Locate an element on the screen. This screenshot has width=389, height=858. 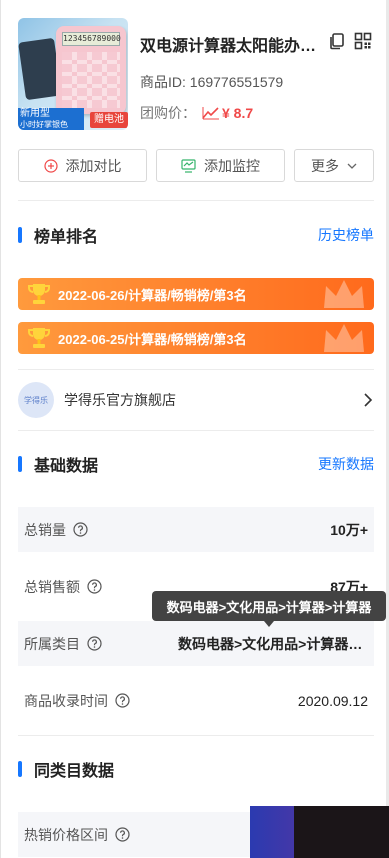
row-label: 所属类目 is located at coordinates (63, 644).